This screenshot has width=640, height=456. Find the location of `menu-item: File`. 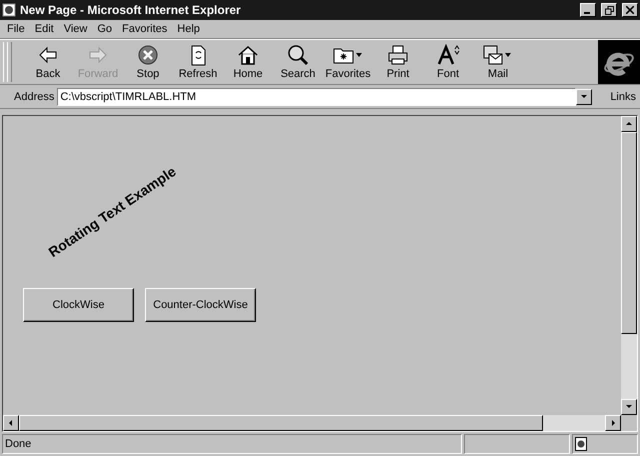

menu-item: File is located at coordinates (16, 29).